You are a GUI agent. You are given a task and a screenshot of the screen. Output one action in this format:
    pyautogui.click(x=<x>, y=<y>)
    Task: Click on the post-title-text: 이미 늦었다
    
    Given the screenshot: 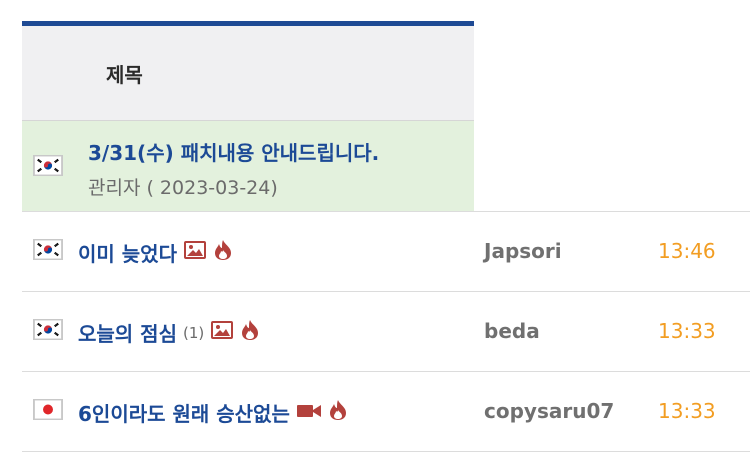 What is the action you would take?
    pyautogui.click(x=127, y=252)
    